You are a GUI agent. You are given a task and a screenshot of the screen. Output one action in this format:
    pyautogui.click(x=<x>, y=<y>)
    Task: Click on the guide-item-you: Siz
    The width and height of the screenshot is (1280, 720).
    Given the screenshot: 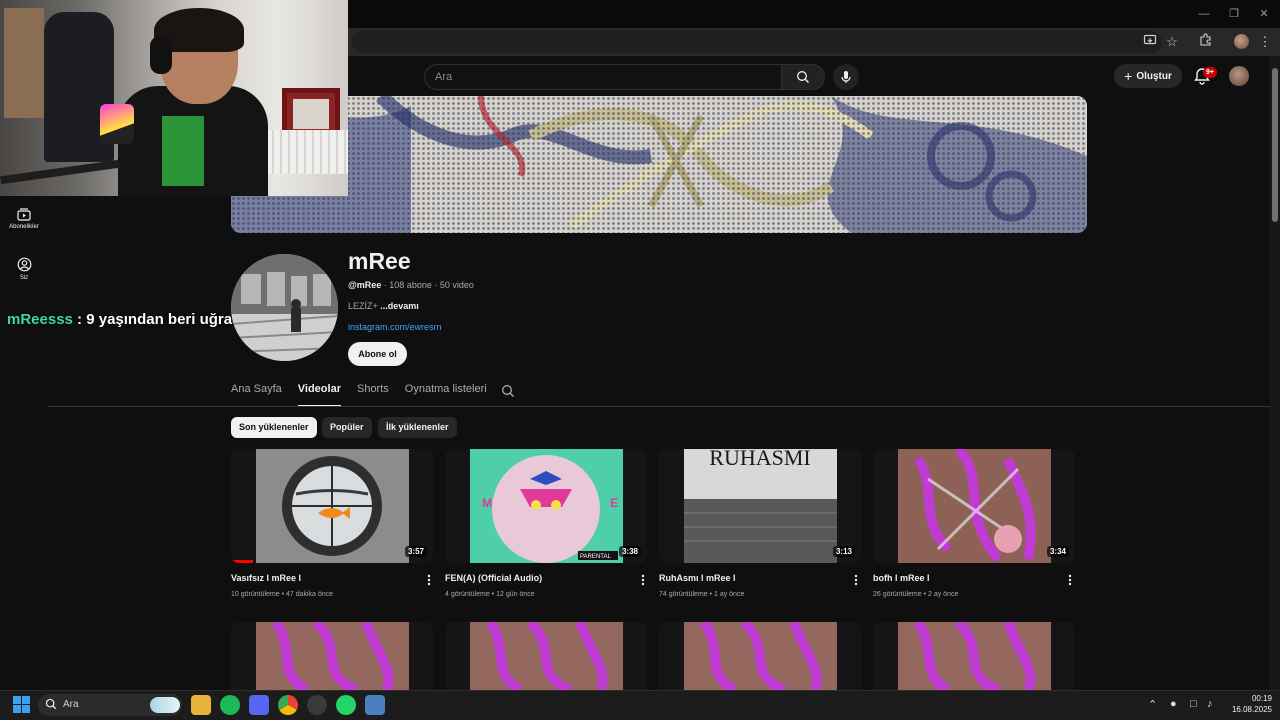 What is the action you would take?
    pyautogui.click(x=24, y=269)
    